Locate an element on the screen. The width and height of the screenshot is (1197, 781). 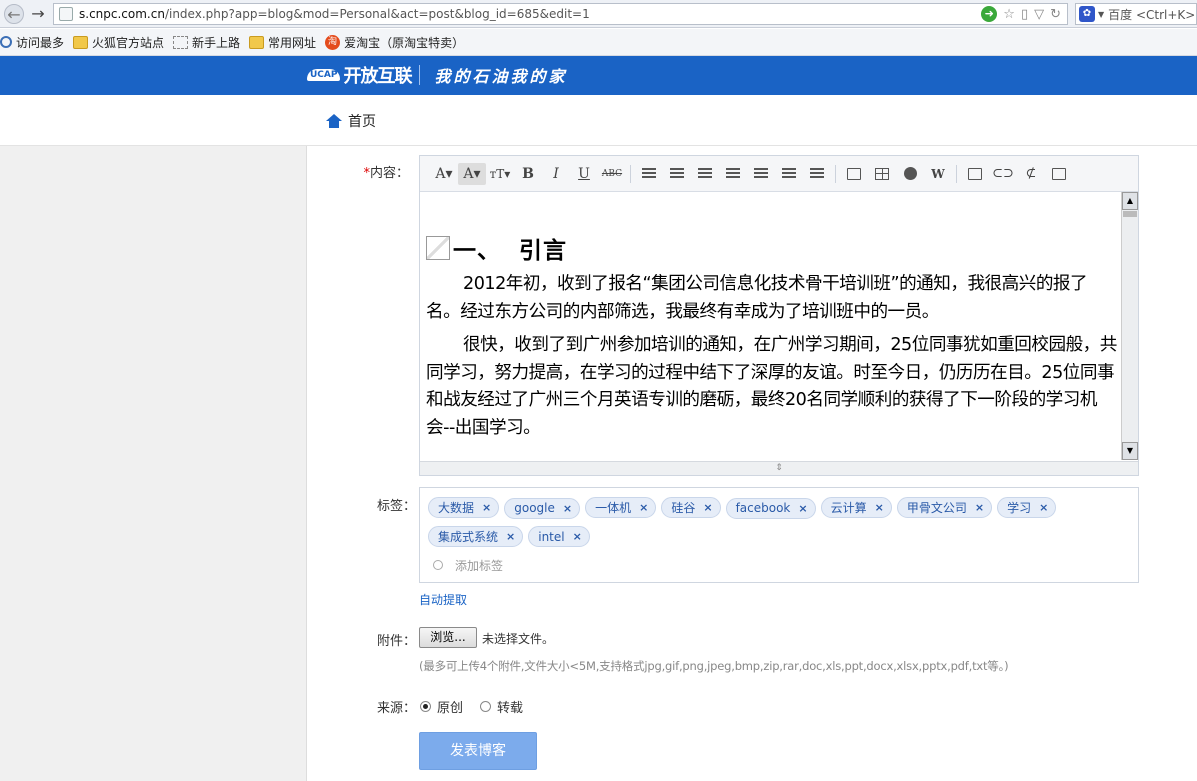
tag-chip: google × is located at coordinates (542, 508).